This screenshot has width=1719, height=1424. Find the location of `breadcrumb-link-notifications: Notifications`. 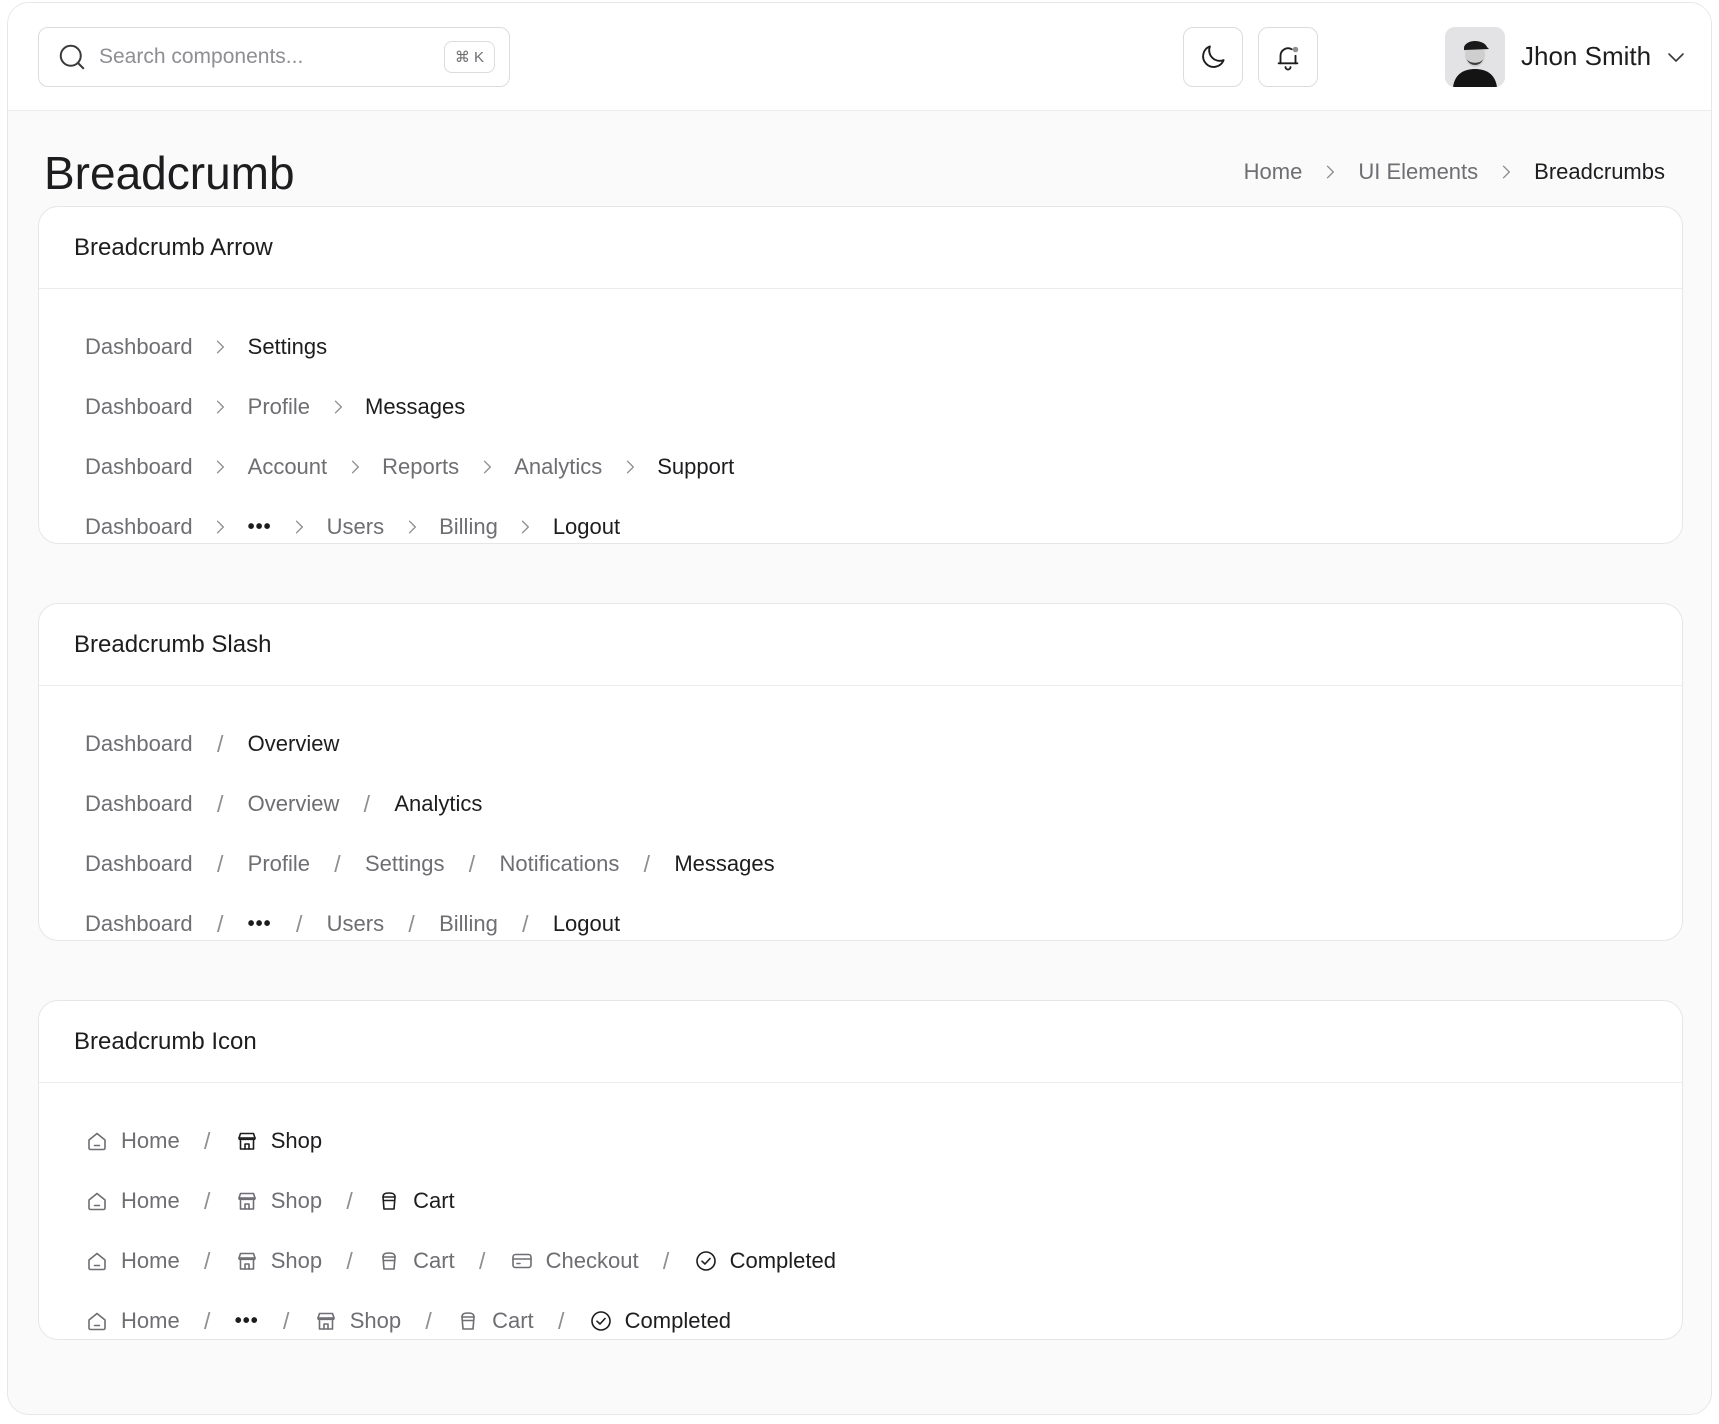

breadcrumb-link-notifications: Notifications is located at coordinates (560, 864).